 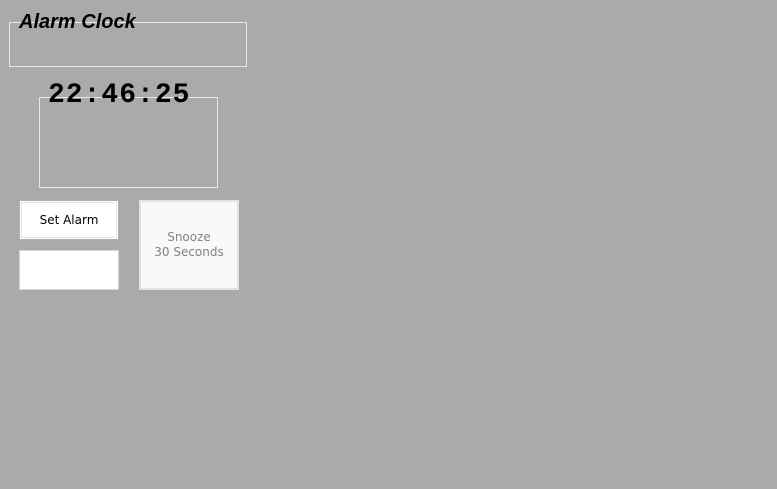 I want to click on snooze-button: Snooze 30 Seconds, so click(x=189, y=245).